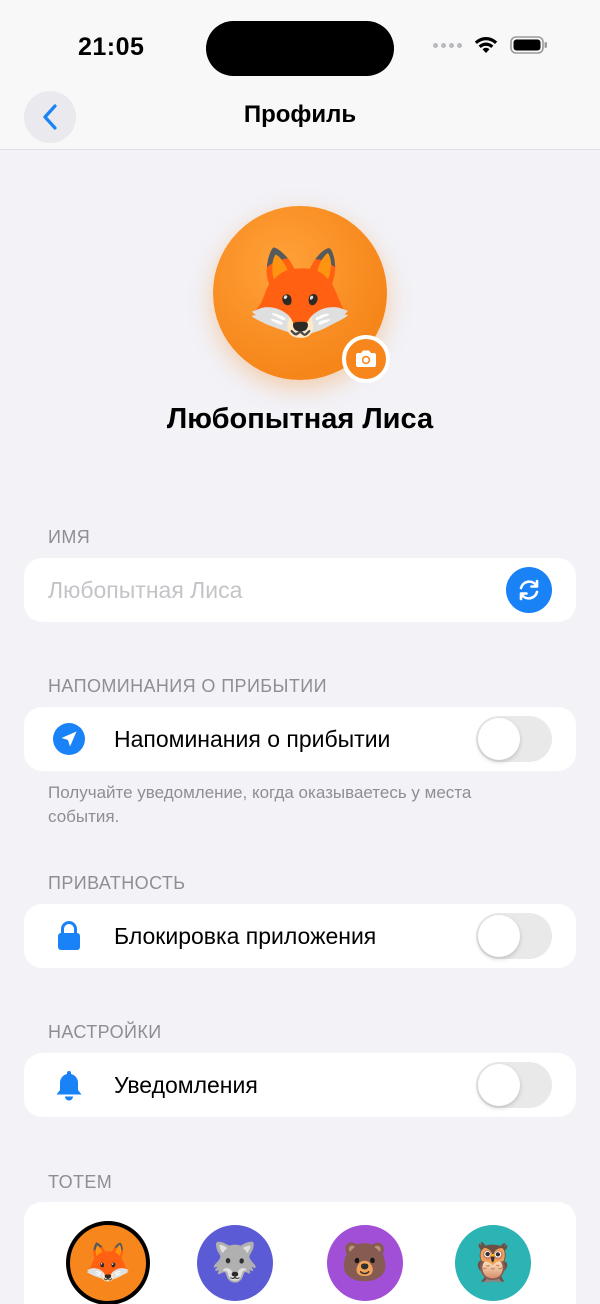 This screenshot has height=1304, width=600. What do you see at coordinates (486, 45) in the screenshot?
I see `wifi-icon` at bounding box center [486, 45].